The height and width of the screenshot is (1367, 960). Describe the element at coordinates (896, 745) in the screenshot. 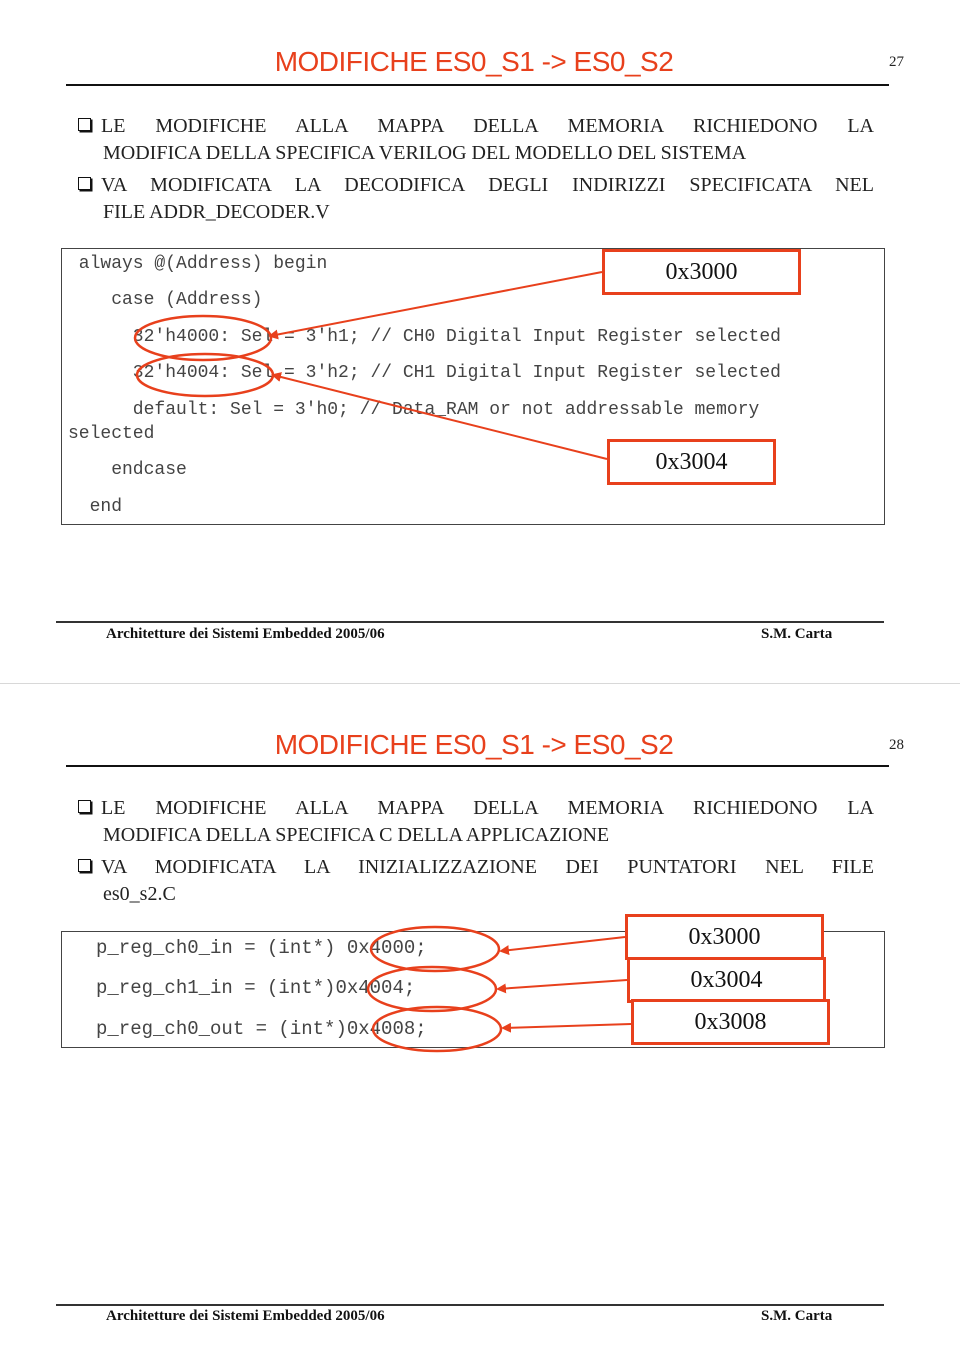

I see `page-number: 28` at that location.